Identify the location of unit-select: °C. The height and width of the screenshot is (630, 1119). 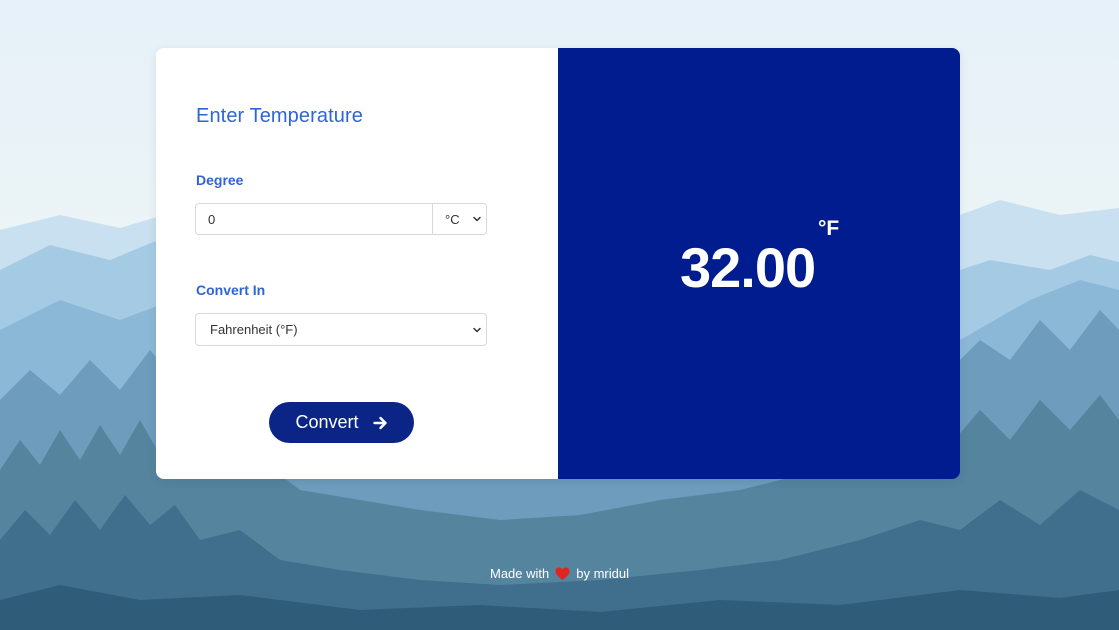
(459, 219).